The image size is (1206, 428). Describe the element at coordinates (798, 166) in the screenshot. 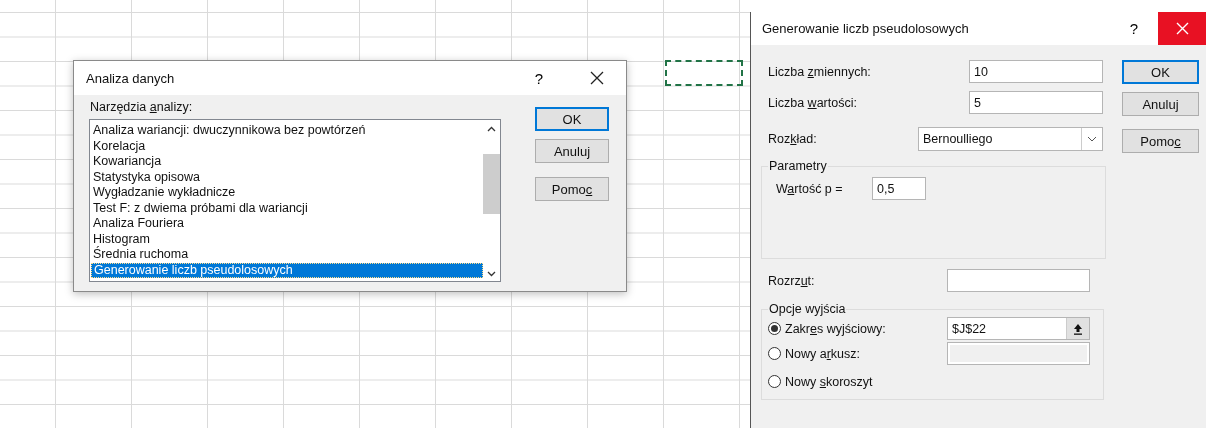

I see `group-title: Parametry` at that location.